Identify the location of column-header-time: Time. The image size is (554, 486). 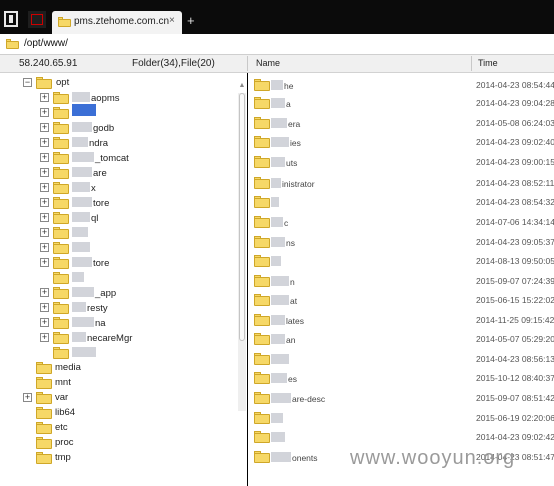
(488, 63).